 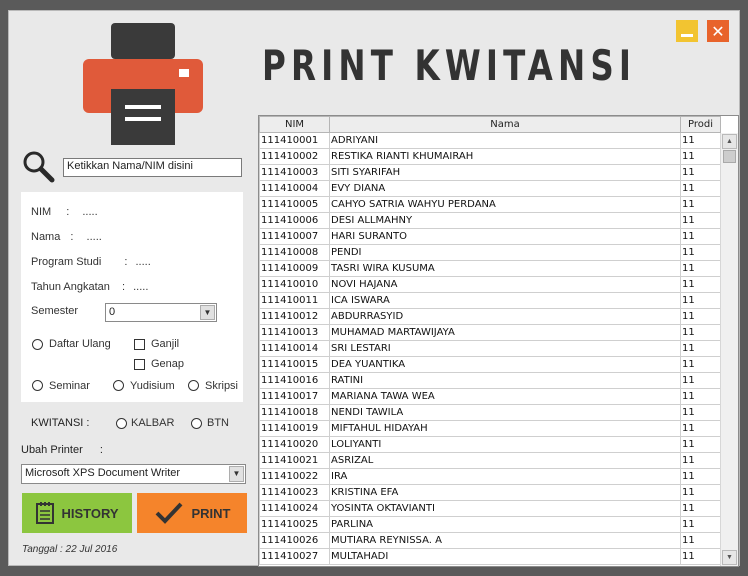 What do you see at coordinates (490, 396) in the screenshot?
I see `table-row: 111410017 MARIANA TAWA WEA 11` at bounding box center [490, 396].